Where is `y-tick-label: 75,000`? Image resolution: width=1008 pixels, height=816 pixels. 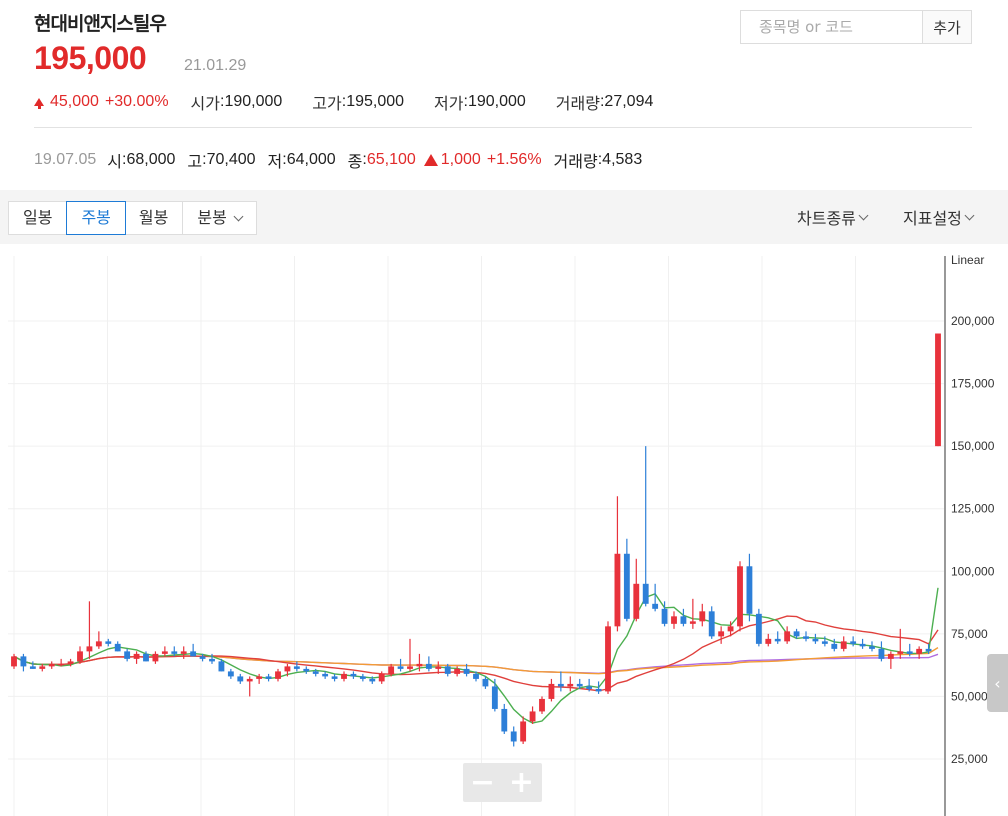 y-tick-label: 75,000 is located at coordinates (969, 634).